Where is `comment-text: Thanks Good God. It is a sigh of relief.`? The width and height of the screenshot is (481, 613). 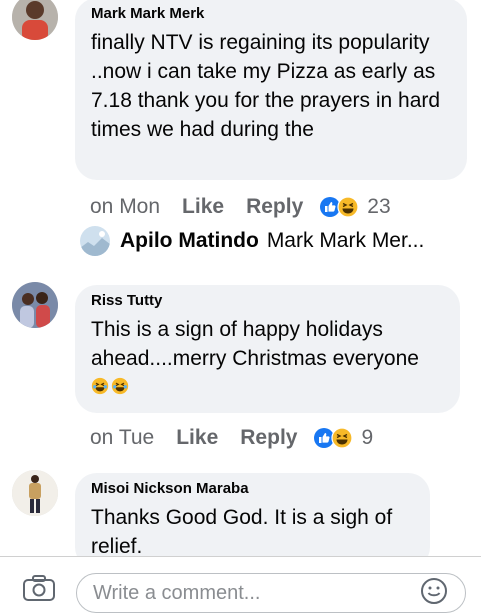 comment-text: Thanks Good God. It is a sigh of relief. is located at coordinates (242, 532).